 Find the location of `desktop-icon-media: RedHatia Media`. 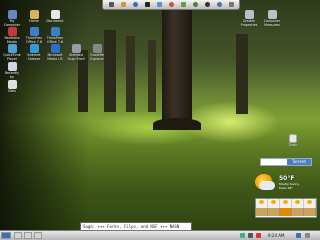

desktop-icon-media: RedHatia Media is located at coordinates (12, 36).